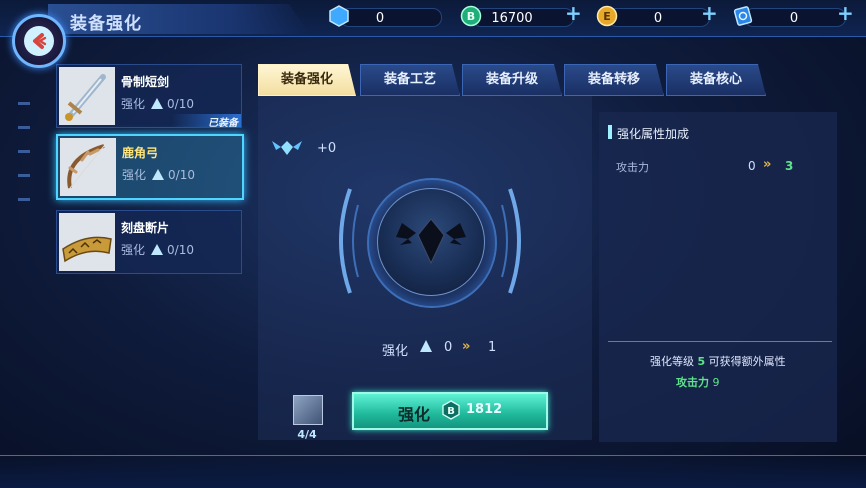 Image resolution: width=866 pixels, height=488 pixels. Describe the element at coordinates (701, 361) in the screenshot. I see `bonus-level: 5` at that location.